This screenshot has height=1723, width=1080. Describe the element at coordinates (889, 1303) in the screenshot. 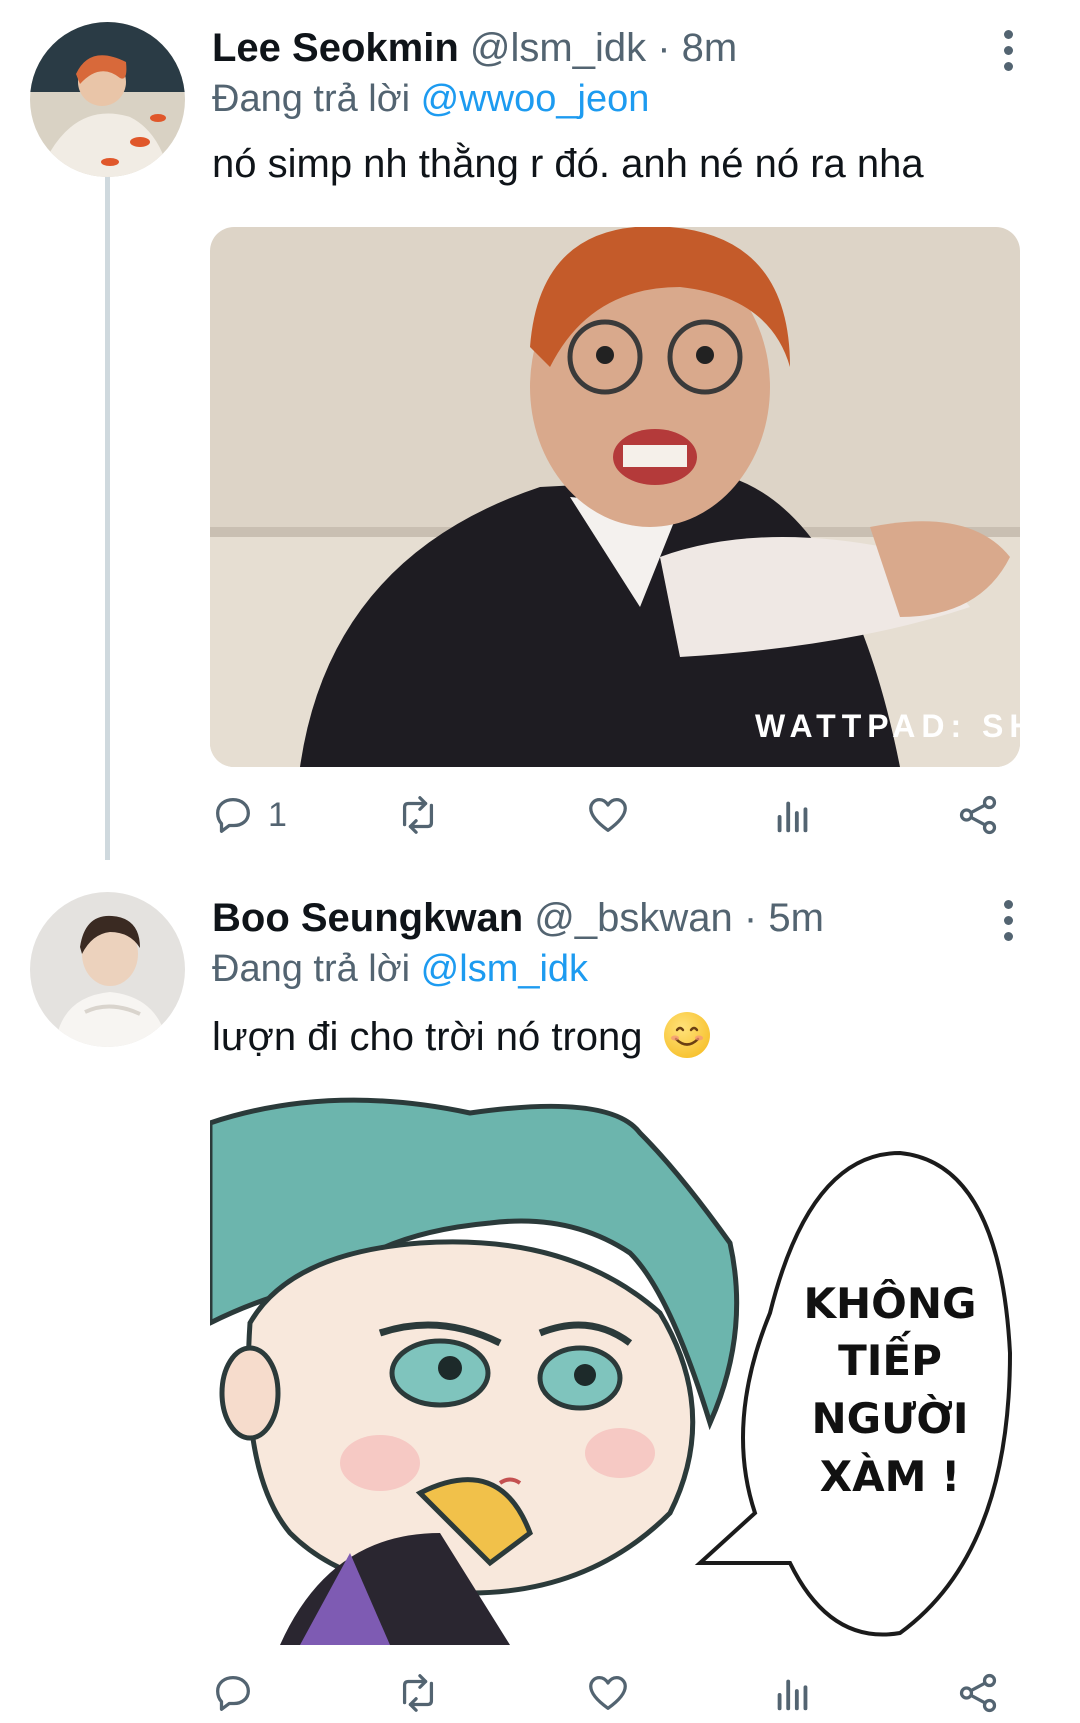

I see `speech-line-1: KHÔNG` at that location.